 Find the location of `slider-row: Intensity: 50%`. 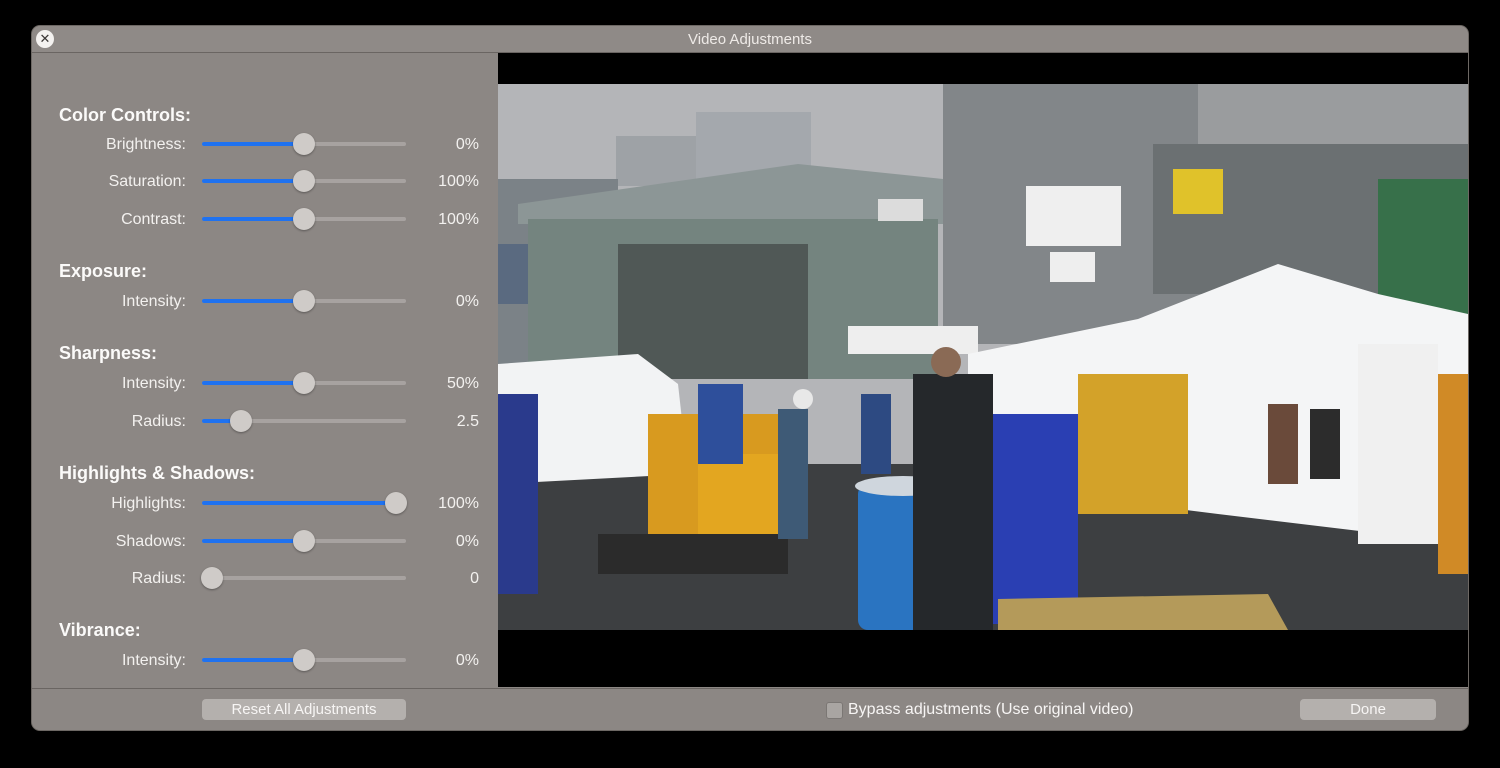

slider-row: Intensity: 50% is located at coordinates (265, 383).